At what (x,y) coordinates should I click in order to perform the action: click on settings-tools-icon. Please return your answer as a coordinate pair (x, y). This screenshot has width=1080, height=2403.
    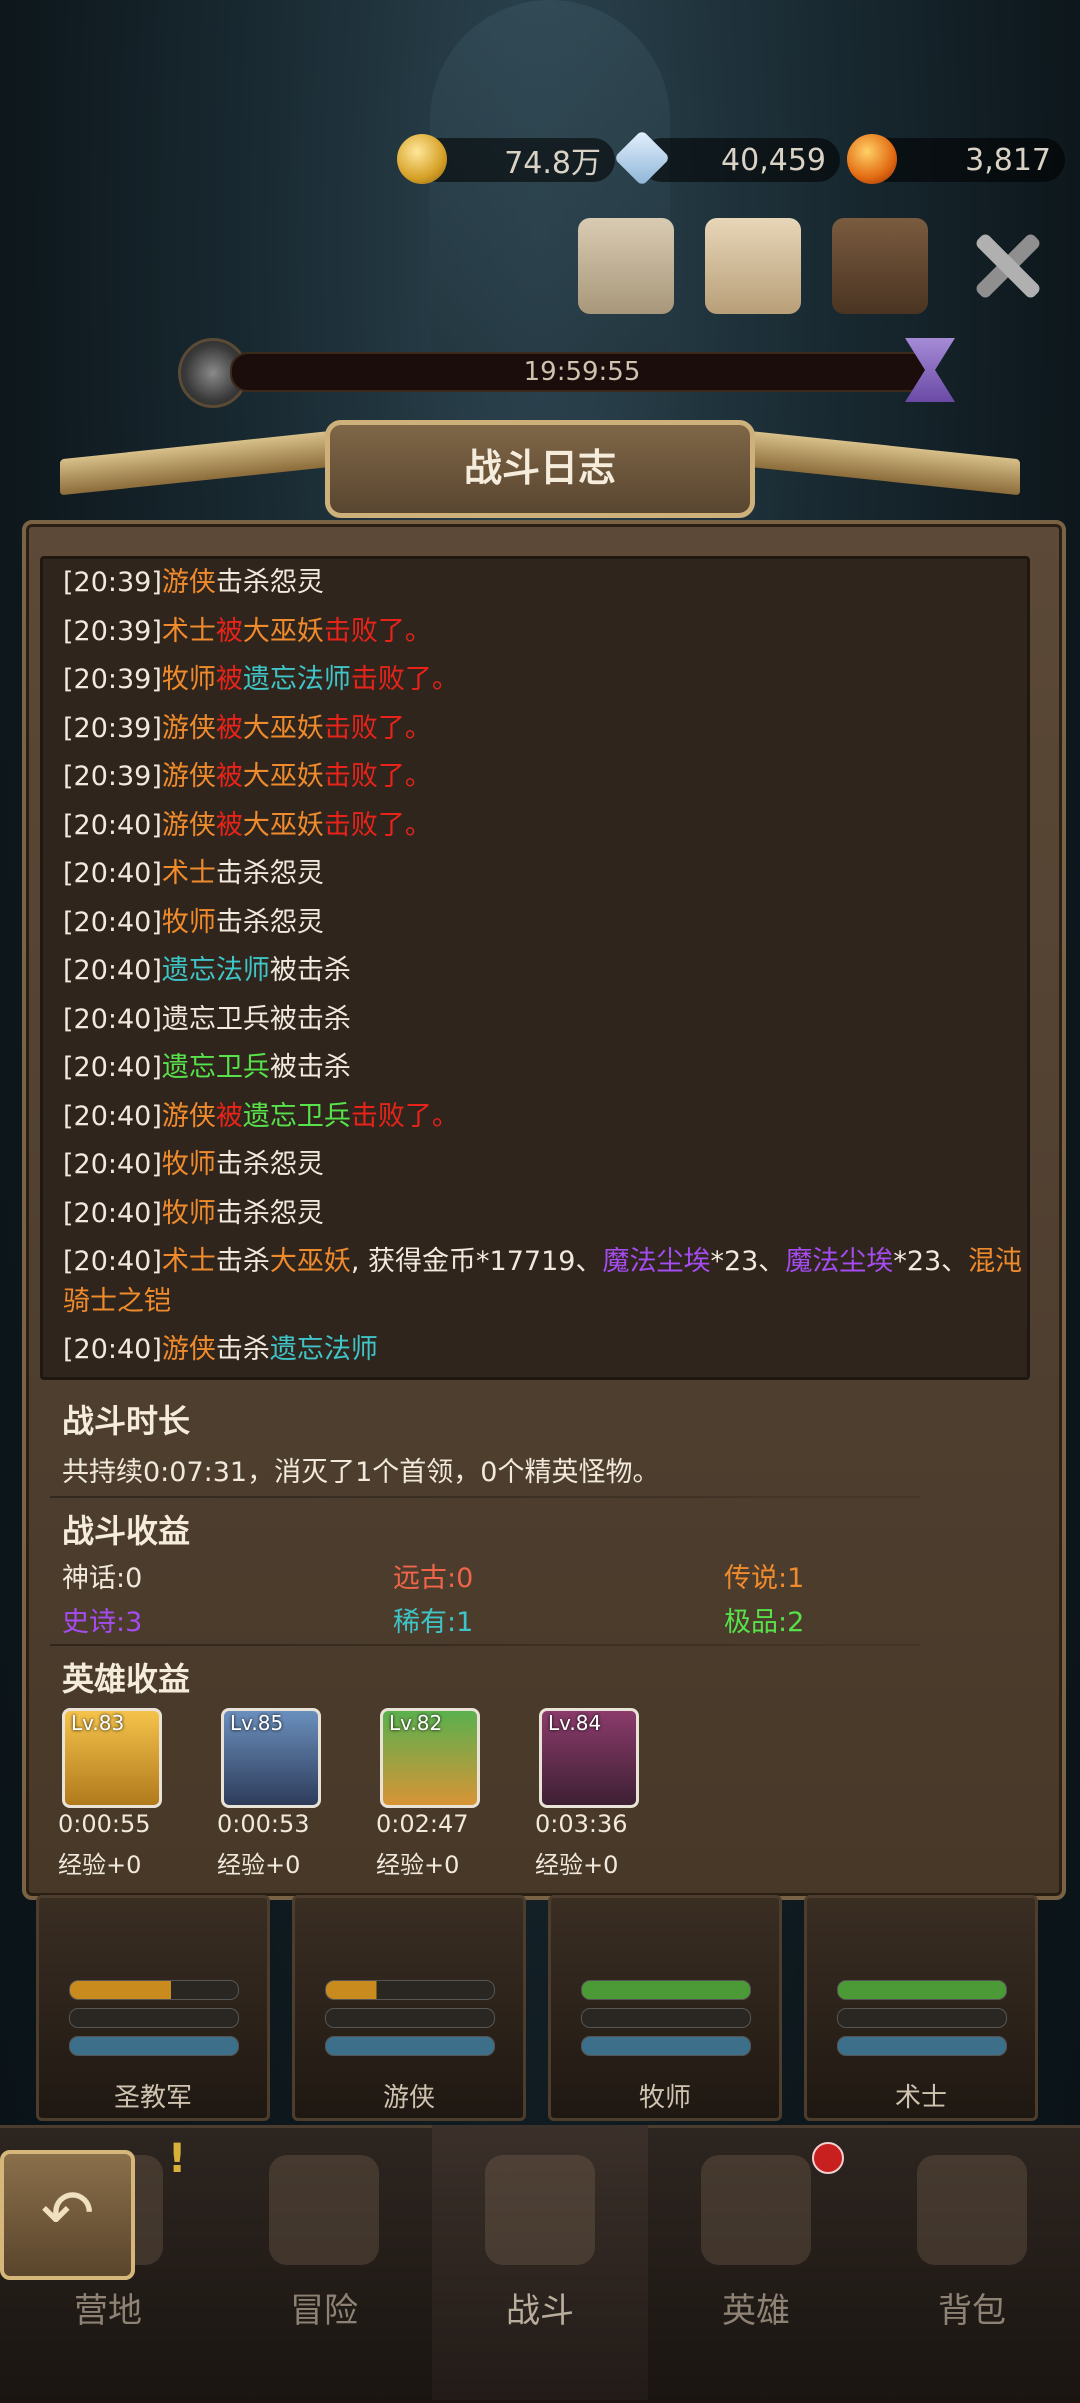
    Looking at the image, I should click on (1008, 266).